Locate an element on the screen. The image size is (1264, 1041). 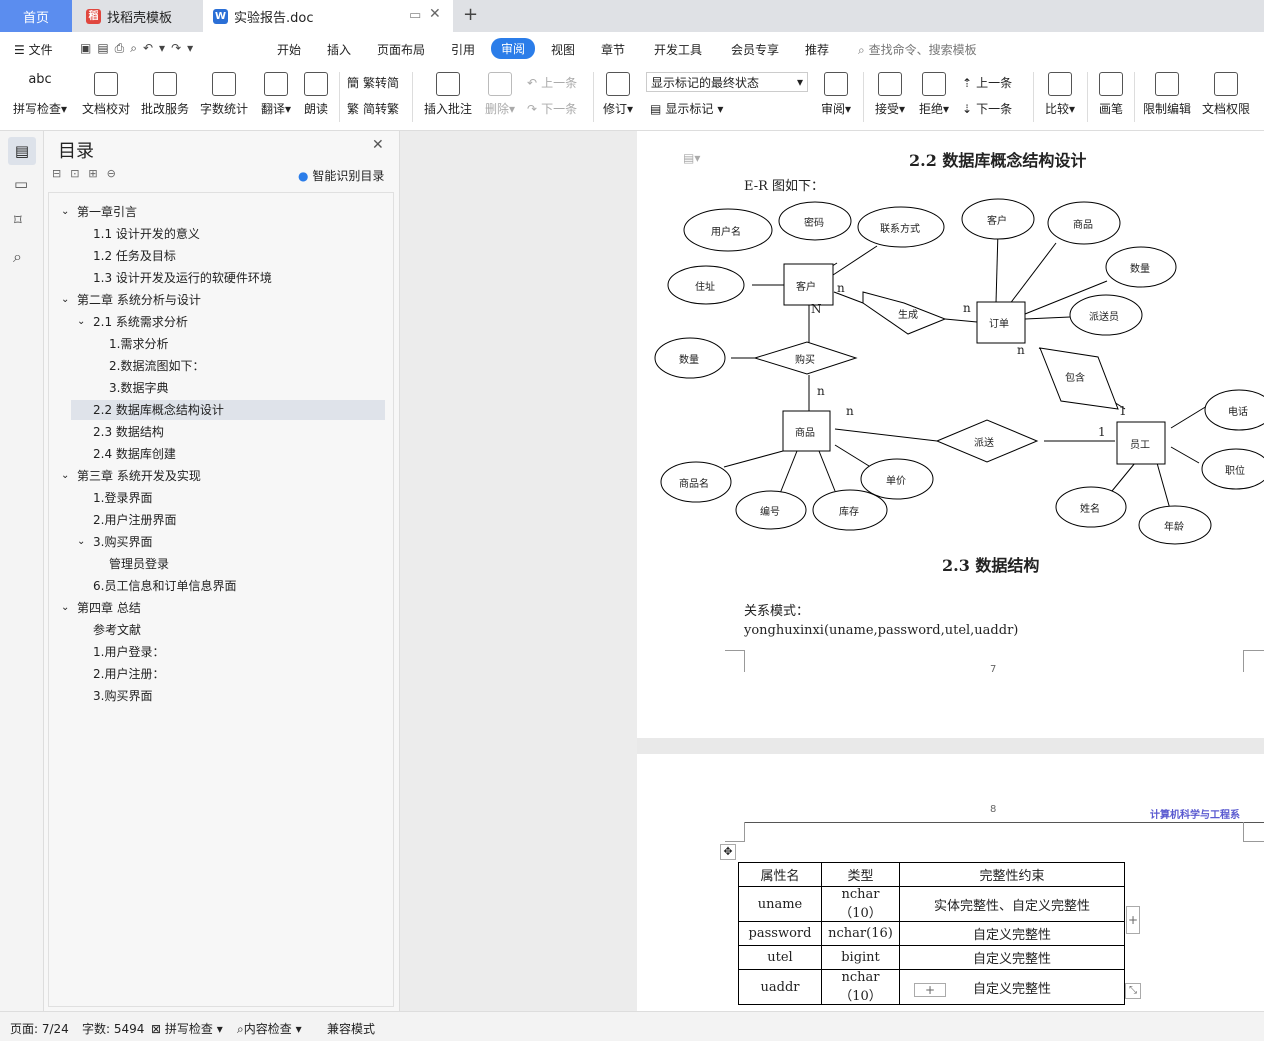
menu-reference: 引用 is located at coordinates (463, 49).